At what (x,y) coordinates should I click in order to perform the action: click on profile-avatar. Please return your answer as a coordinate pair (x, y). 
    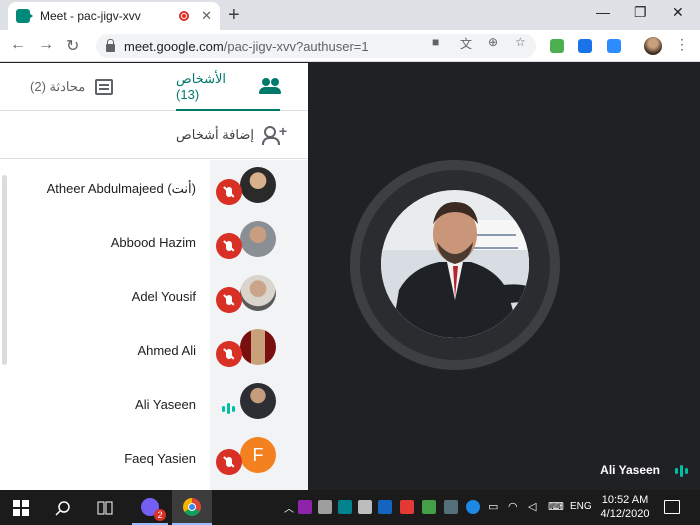
    Looking at the image, I should click on (653, 46).